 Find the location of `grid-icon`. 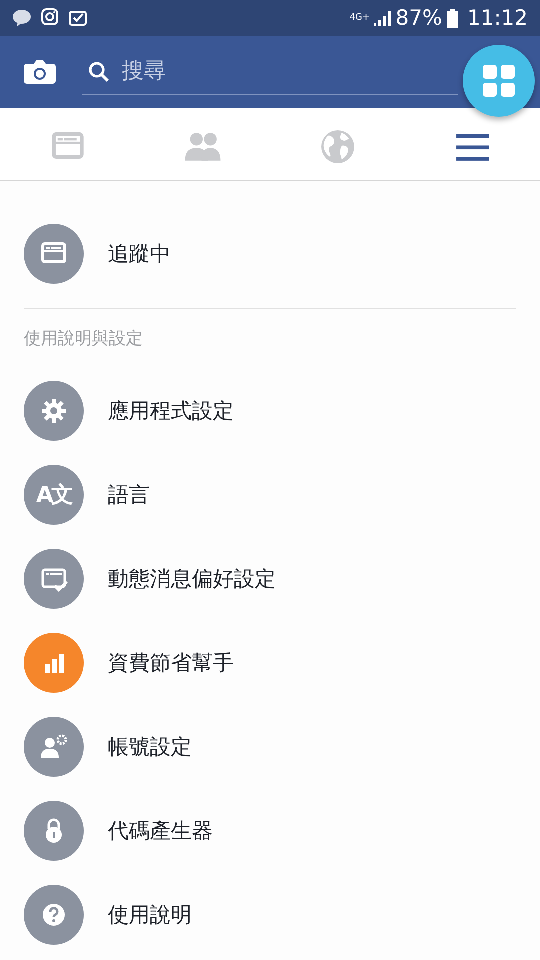

grid-icon is located at coordinates (499, 81).